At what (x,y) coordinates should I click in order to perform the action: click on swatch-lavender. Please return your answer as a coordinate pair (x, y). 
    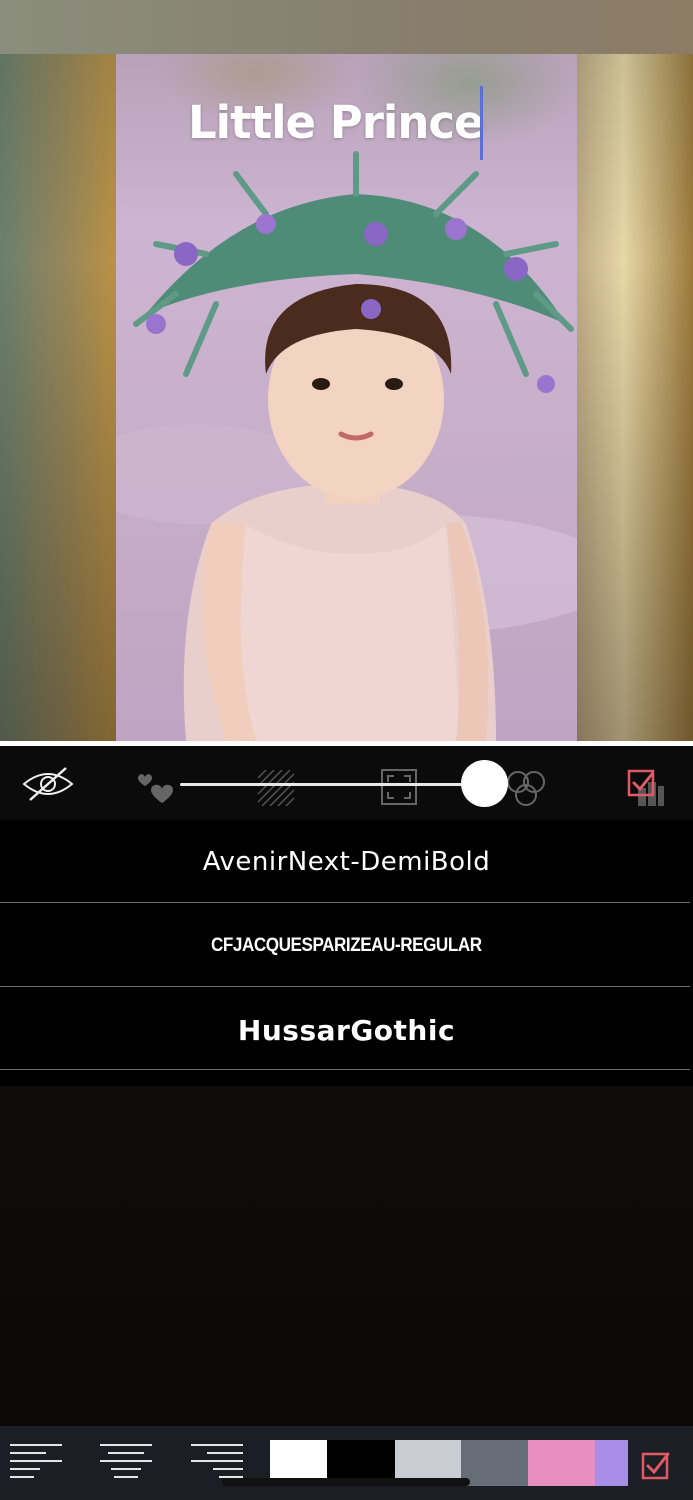
    Looking at the image, I should click on (611, 1463).